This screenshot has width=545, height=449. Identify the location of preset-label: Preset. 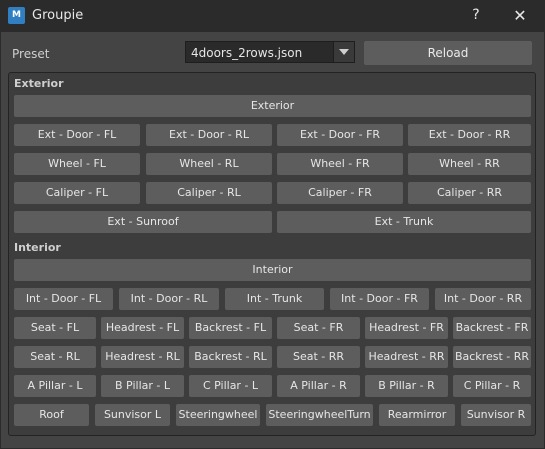
(31, 54).